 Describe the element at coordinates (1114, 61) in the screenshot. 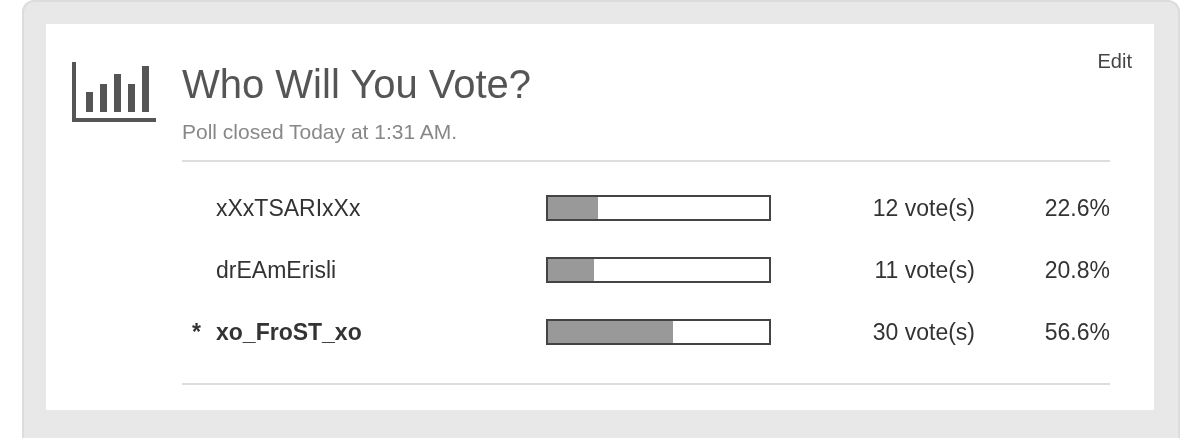

I see `edit-link: Edit` at that location.